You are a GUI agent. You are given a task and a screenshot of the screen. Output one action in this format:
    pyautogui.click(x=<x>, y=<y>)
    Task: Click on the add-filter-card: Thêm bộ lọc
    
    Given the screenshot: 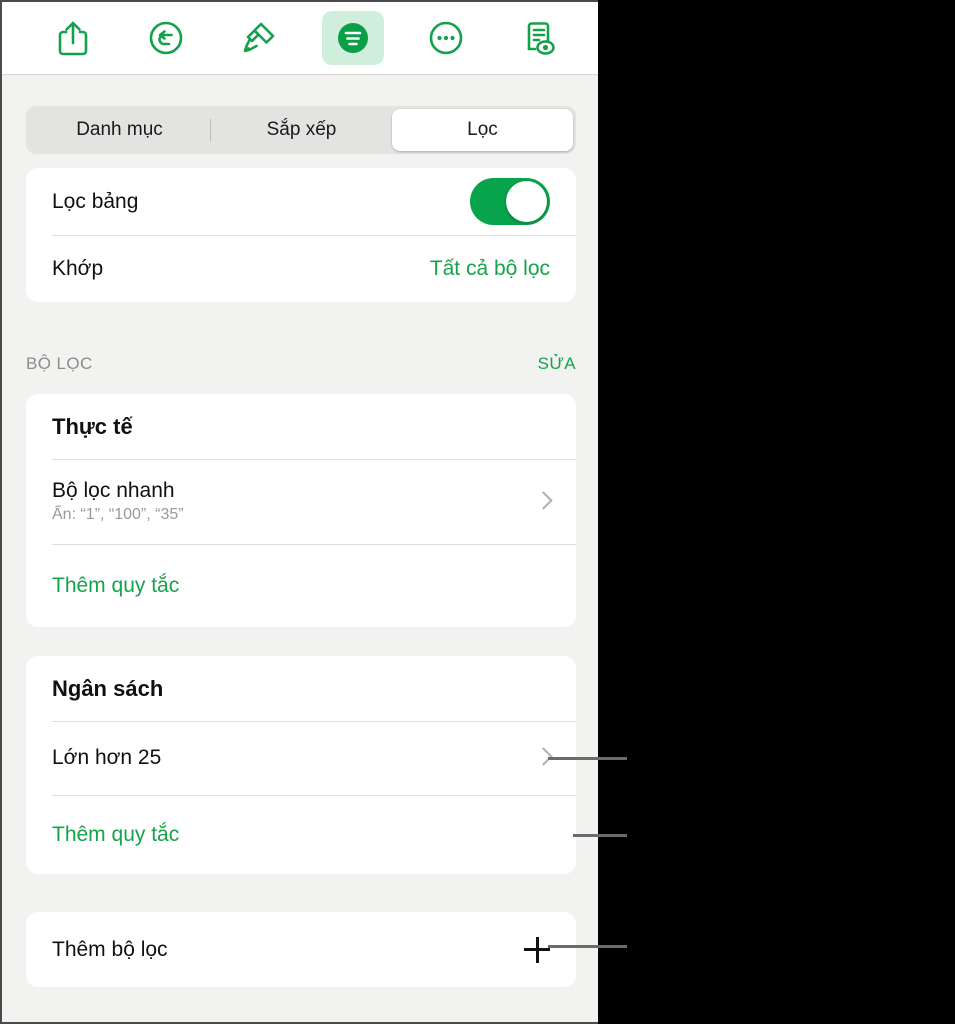 What is the action you would take?
    pyautogui.click(x=301, y=949)
    